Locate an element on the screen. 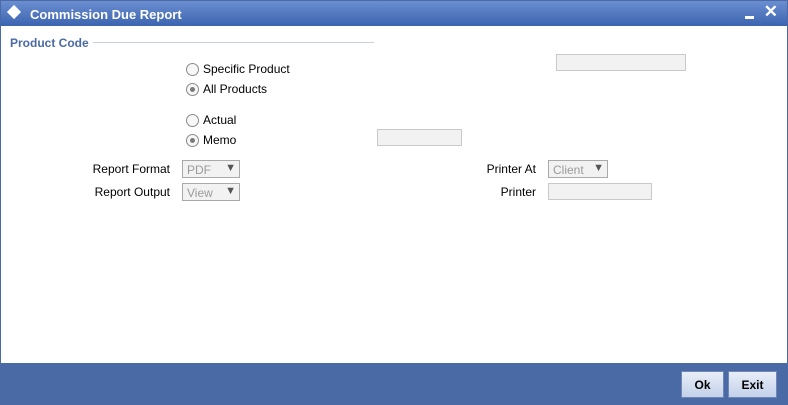 The image size is (788, 405). radio-all-products: All Products is located at coordinates (226, 89).